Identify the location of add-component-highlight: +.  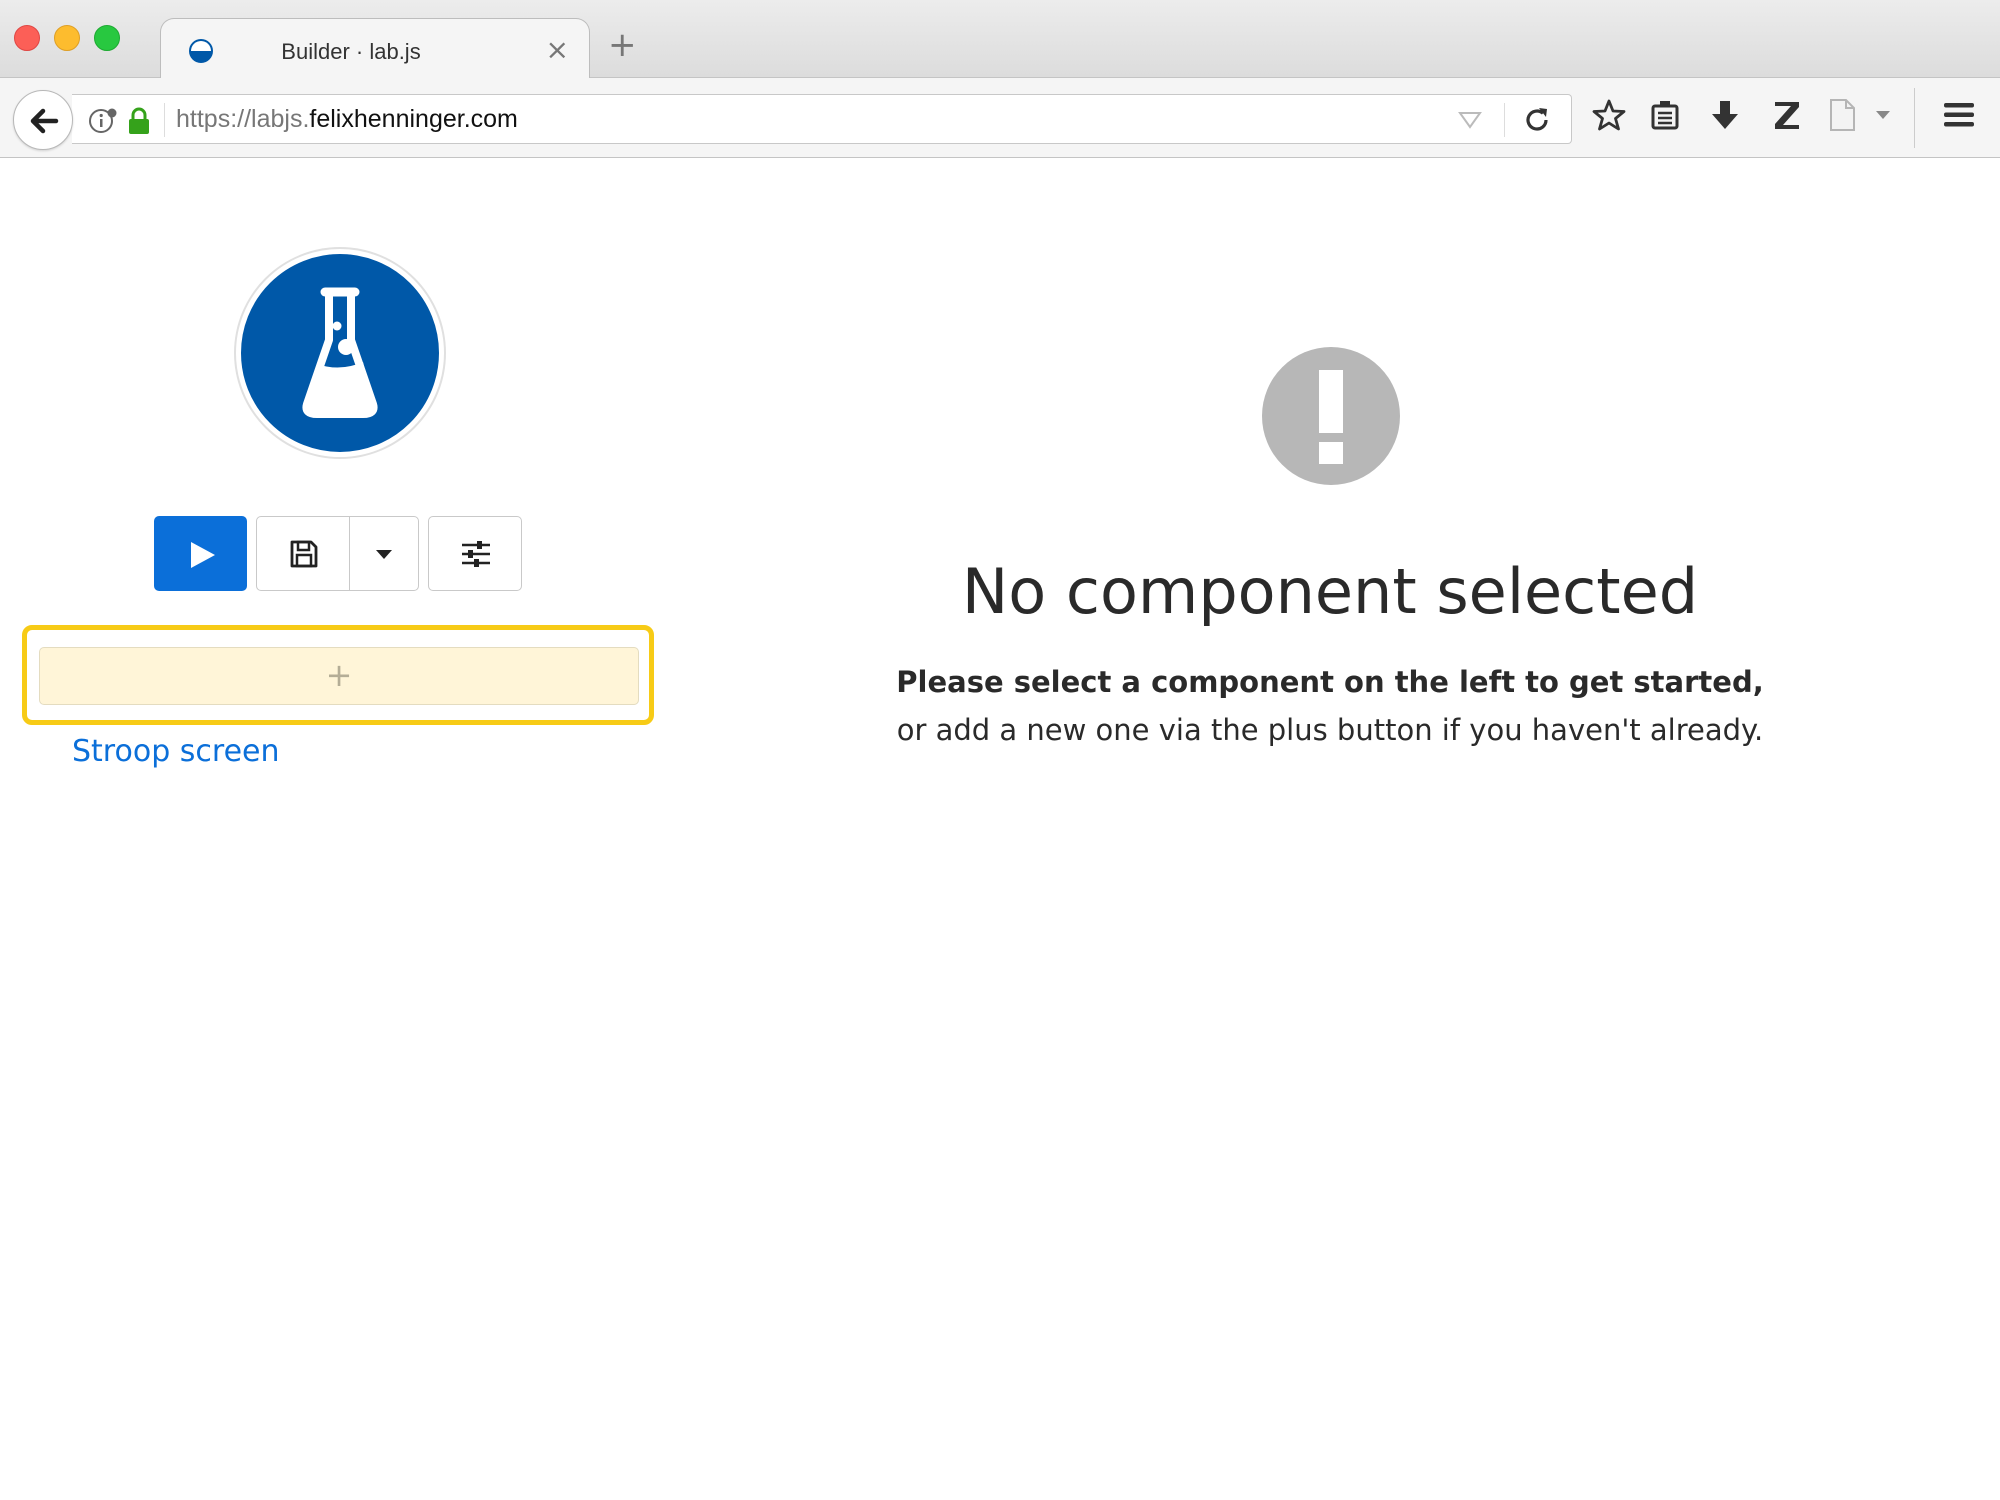
(338, 675).